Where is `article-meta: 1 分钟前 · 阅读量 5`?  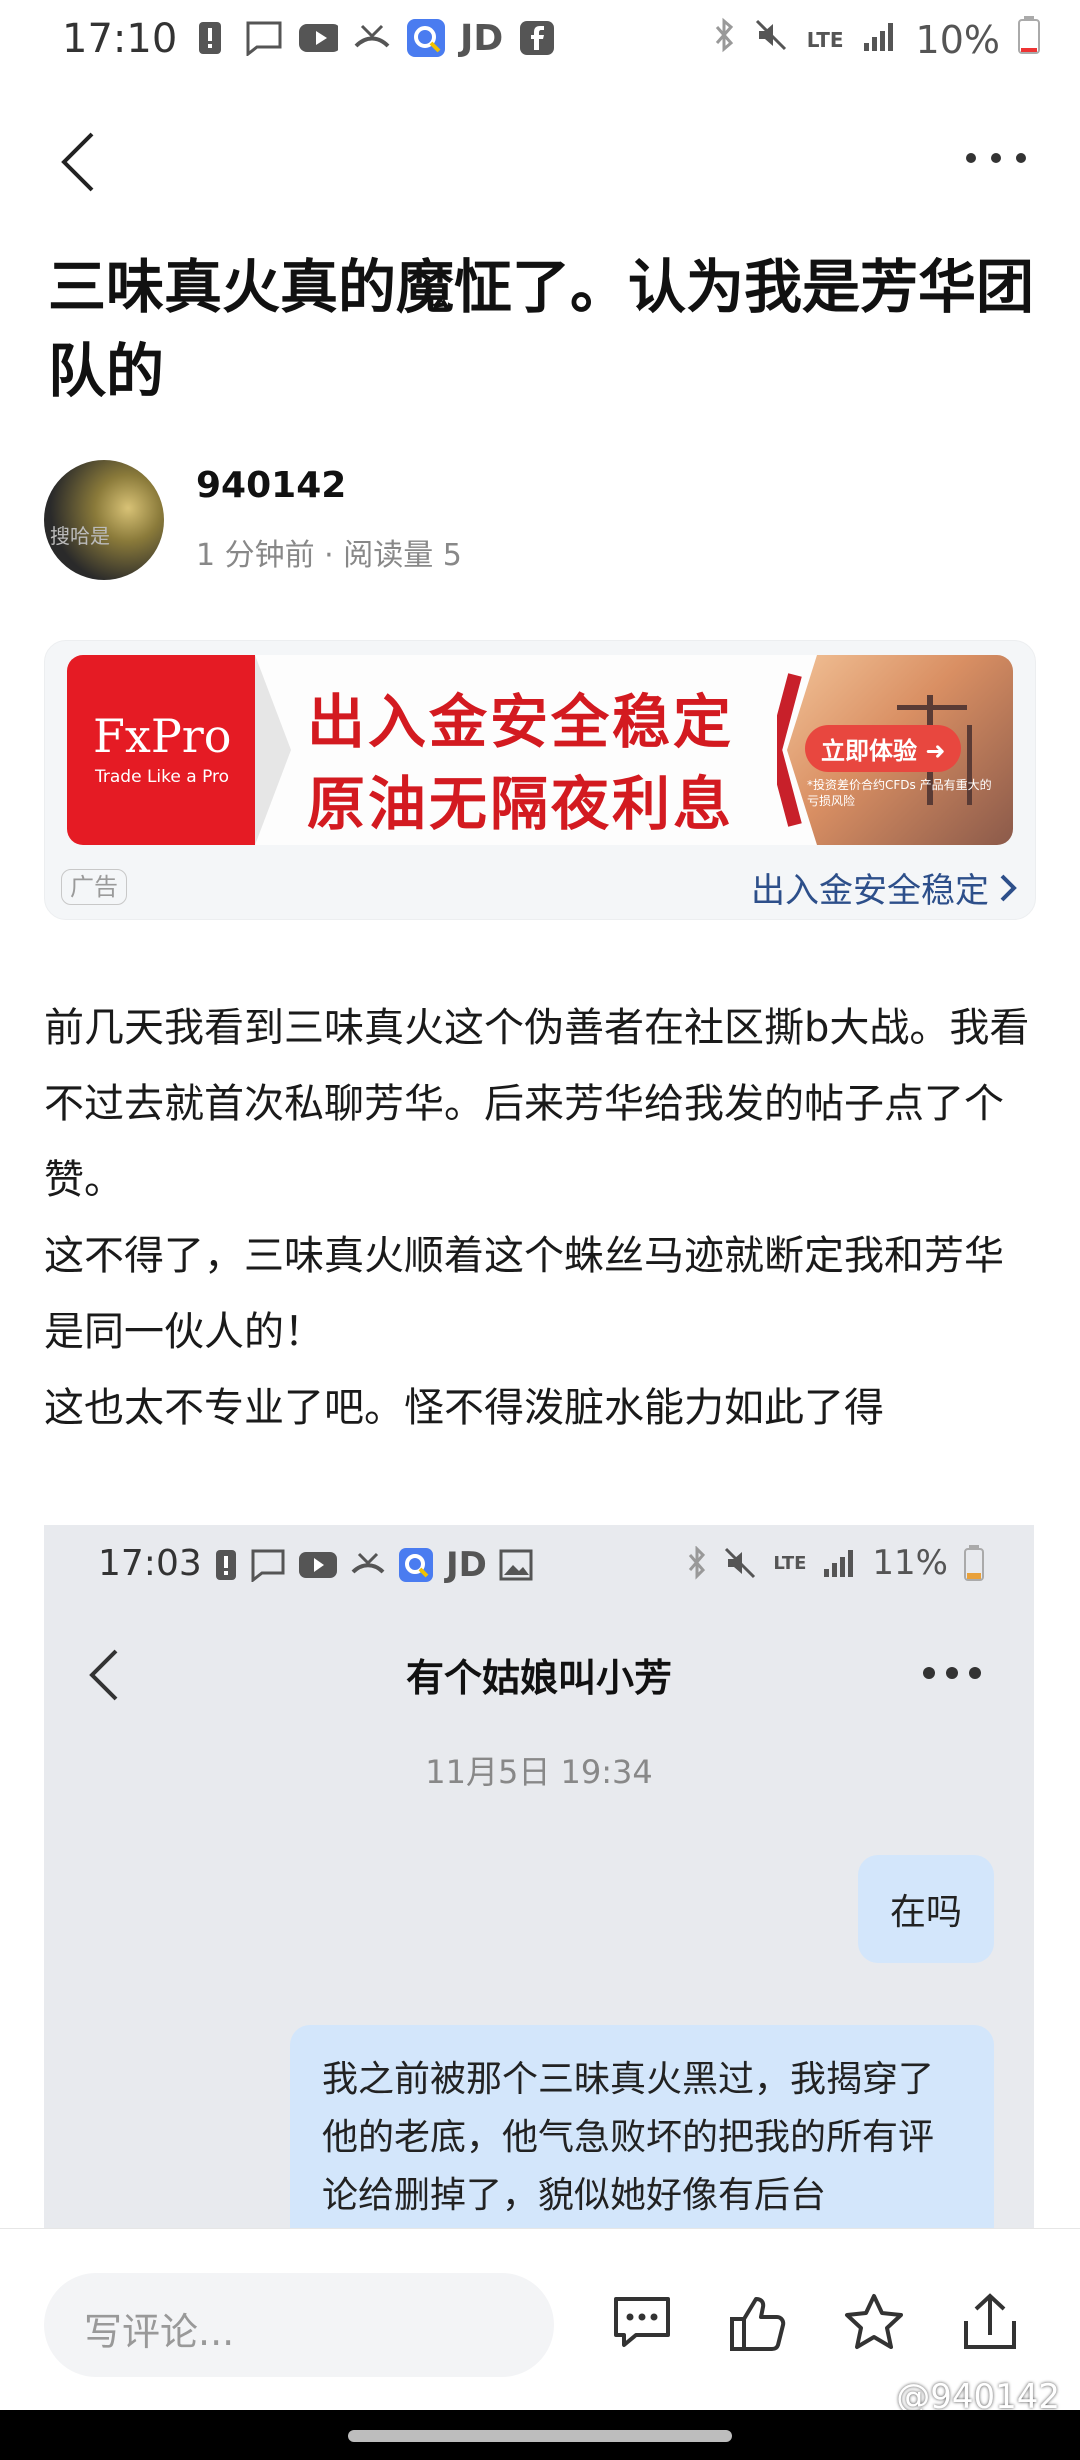
article-meta: 1 分钟前 · 阅读量 5 is located at coordinates (329, 555).